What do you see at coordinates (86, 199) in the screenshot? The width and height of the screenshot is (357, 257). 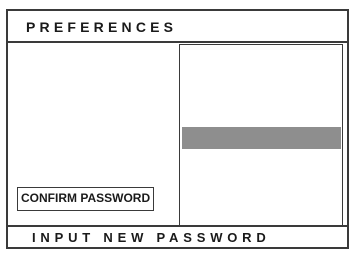 I see `confirm-password-button: CONFIRM PASSWORD` at bounding box center [86, 199].